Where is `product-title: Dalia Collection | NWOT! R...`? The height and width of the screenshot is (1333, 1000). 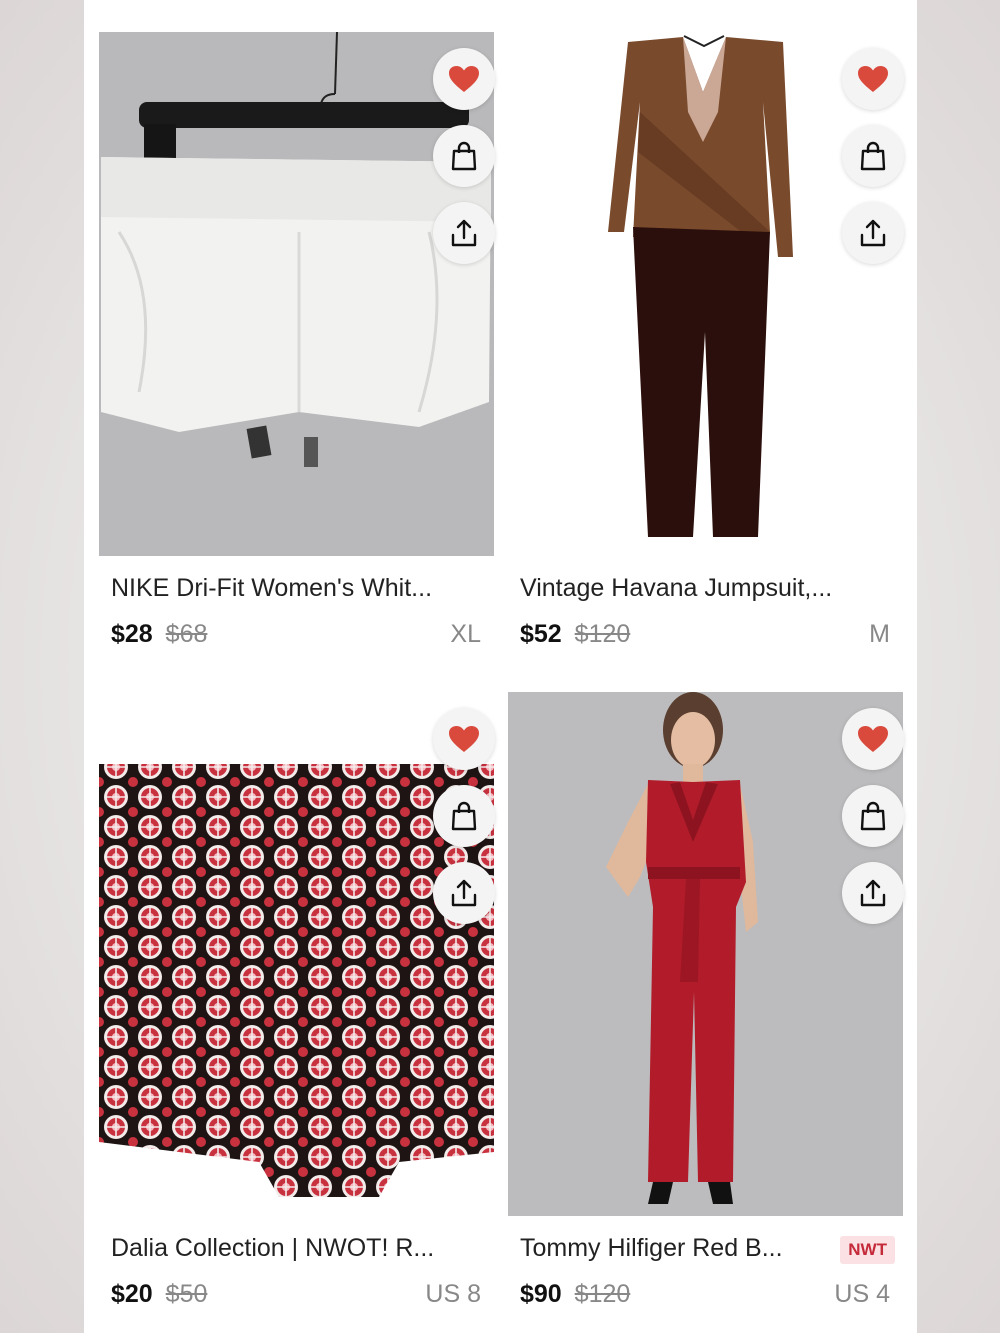 product-title: Dalia Collection | NWOT! R... is located at coordinates (298, 1248).